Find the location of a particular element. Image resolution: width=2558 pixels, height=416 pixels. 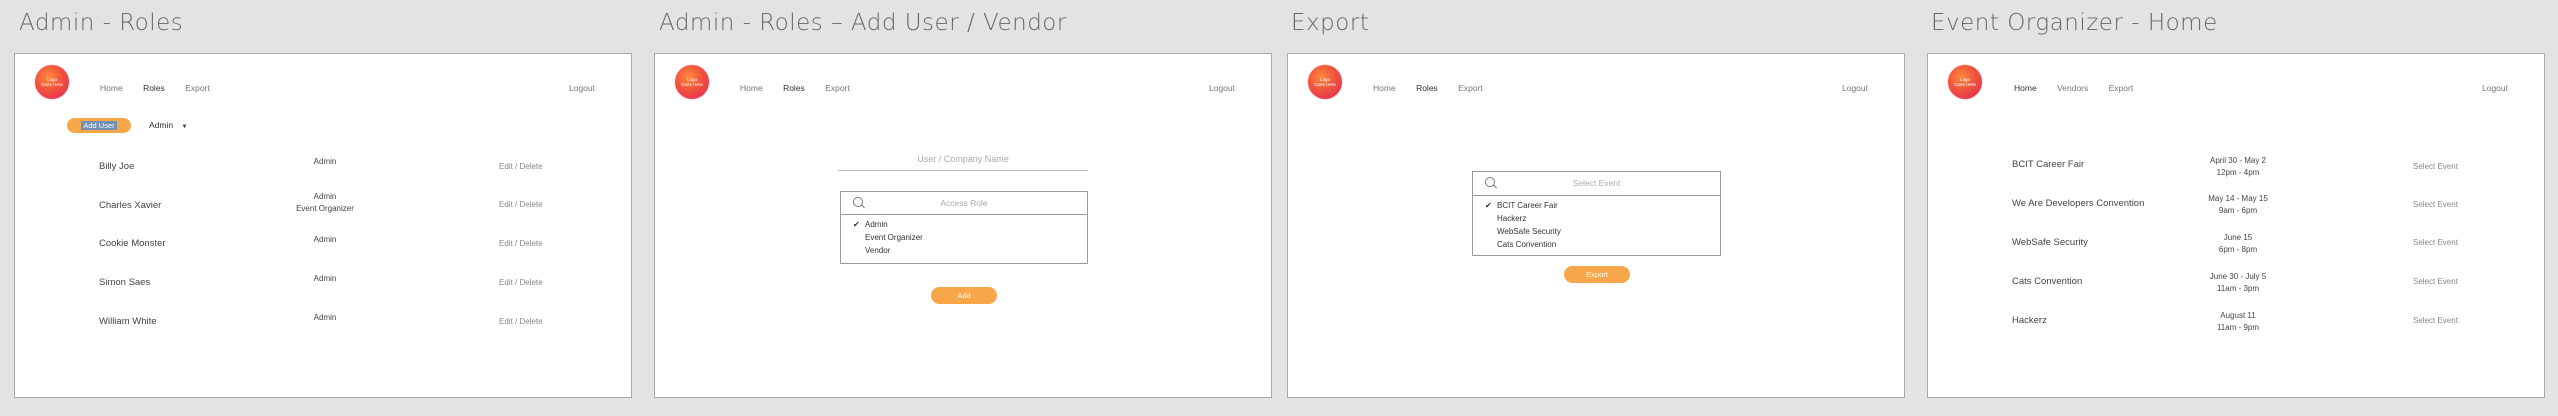

add-user-label: Add User is located at coordinates (99, 125).